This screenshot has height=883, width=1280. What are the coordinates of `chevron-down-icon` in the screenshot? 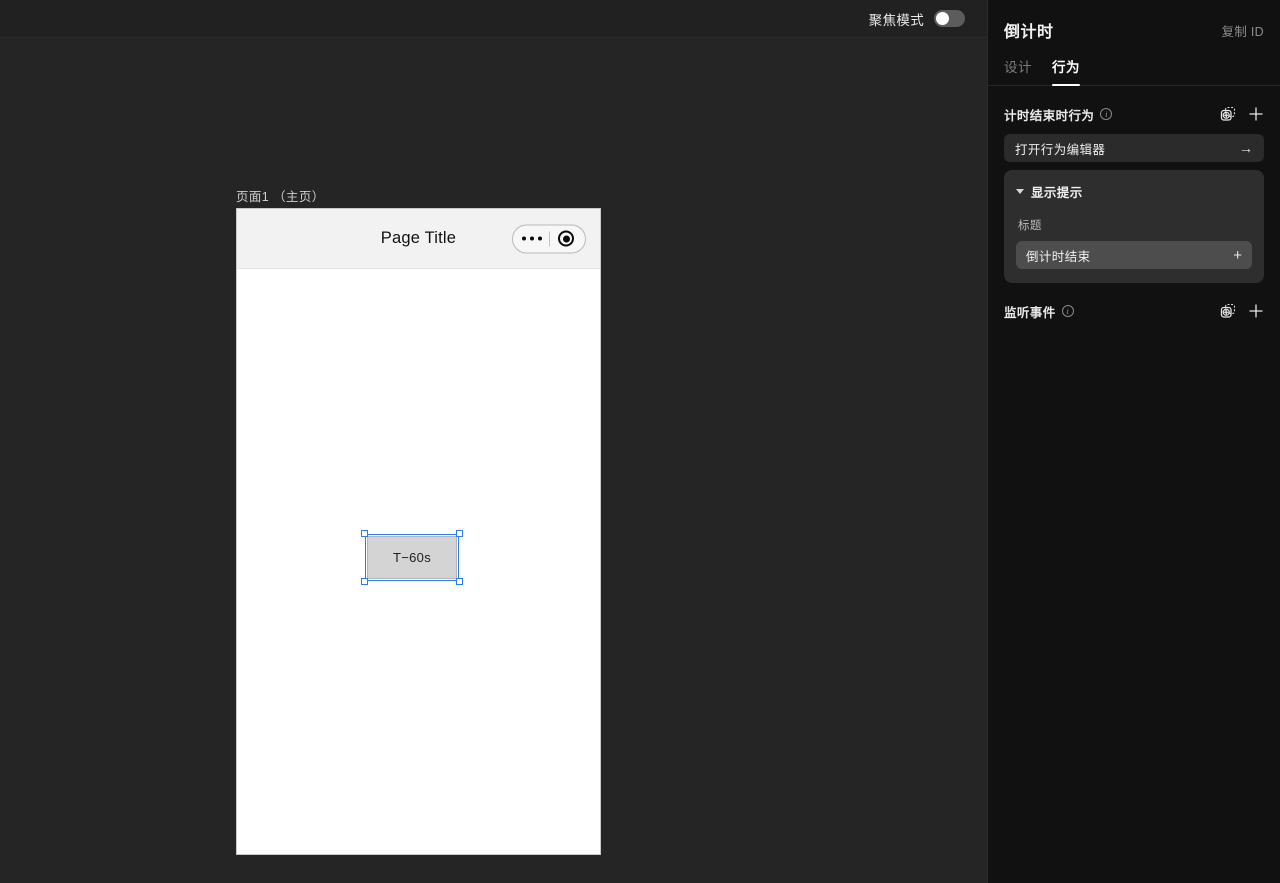 It's located at (1020, 191).